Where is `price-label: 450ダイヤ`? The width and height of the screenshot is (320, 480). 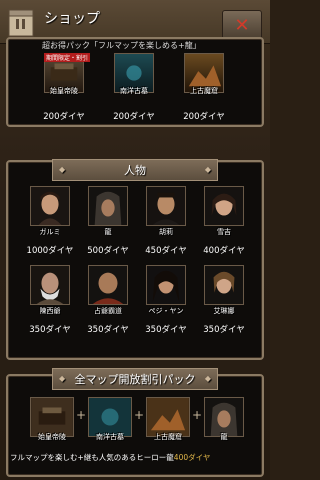
price-label: 450ダイヤ is located at coordinates (166, 251).